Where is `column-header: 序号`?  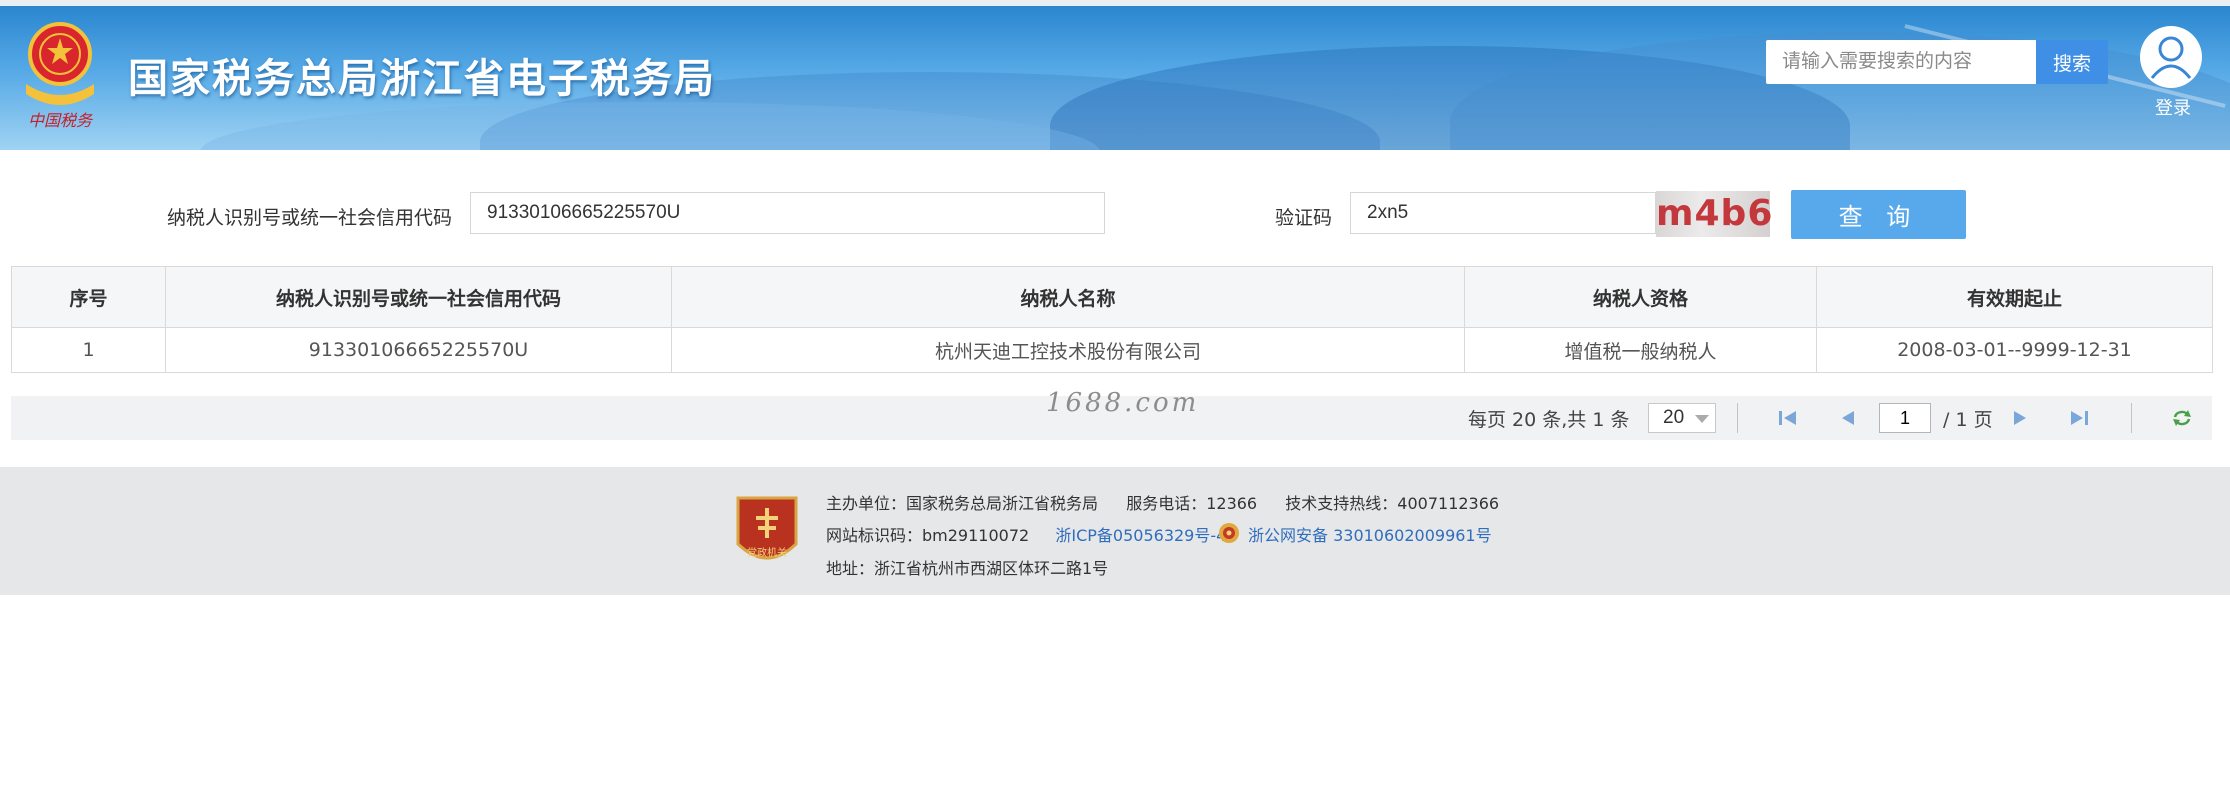 column-header: 序号 is located at coordinates (88, 297).